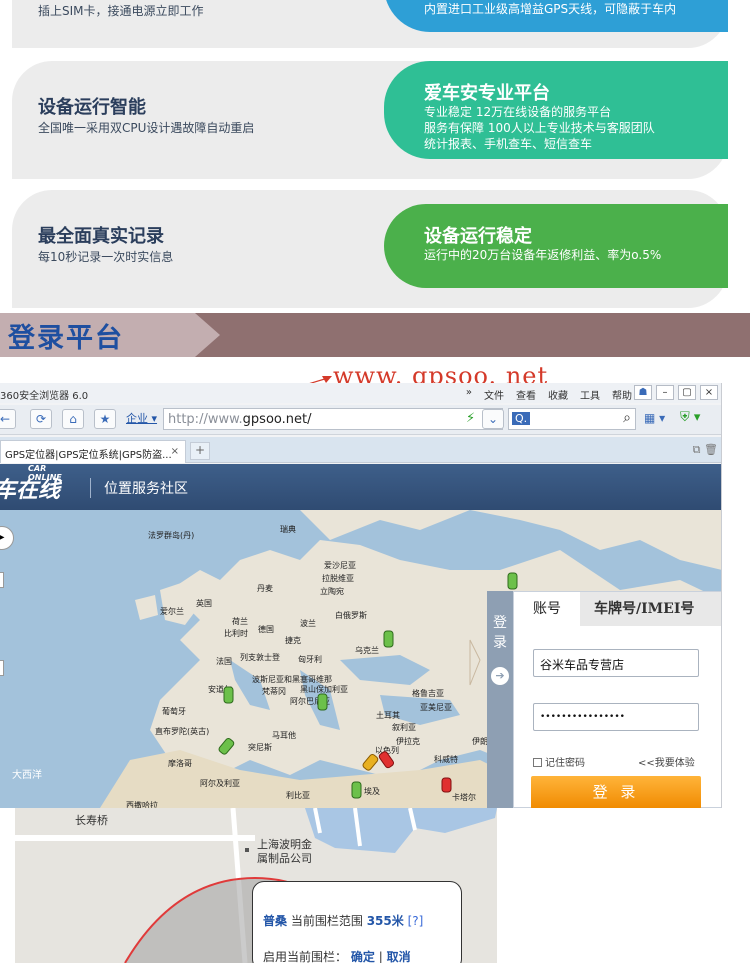 This screenshot has height=963, width=750. Describe the element at coordinates (572, 419) in the screenshot. I see `search-input: Q. ⌕` at that location.